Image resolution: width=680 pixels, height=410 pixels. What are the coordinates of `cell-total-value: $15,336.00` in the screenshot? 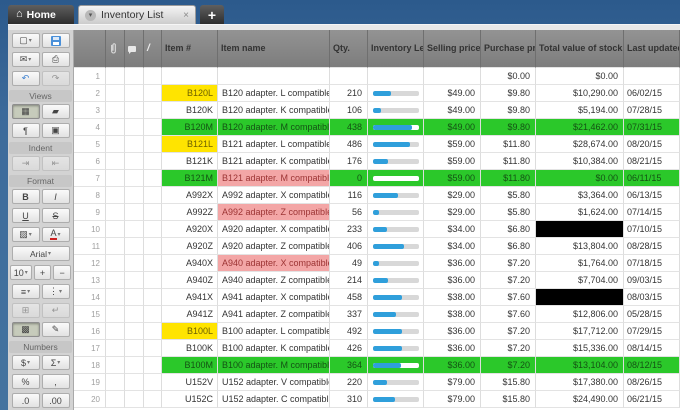 It's located at (580, 348).